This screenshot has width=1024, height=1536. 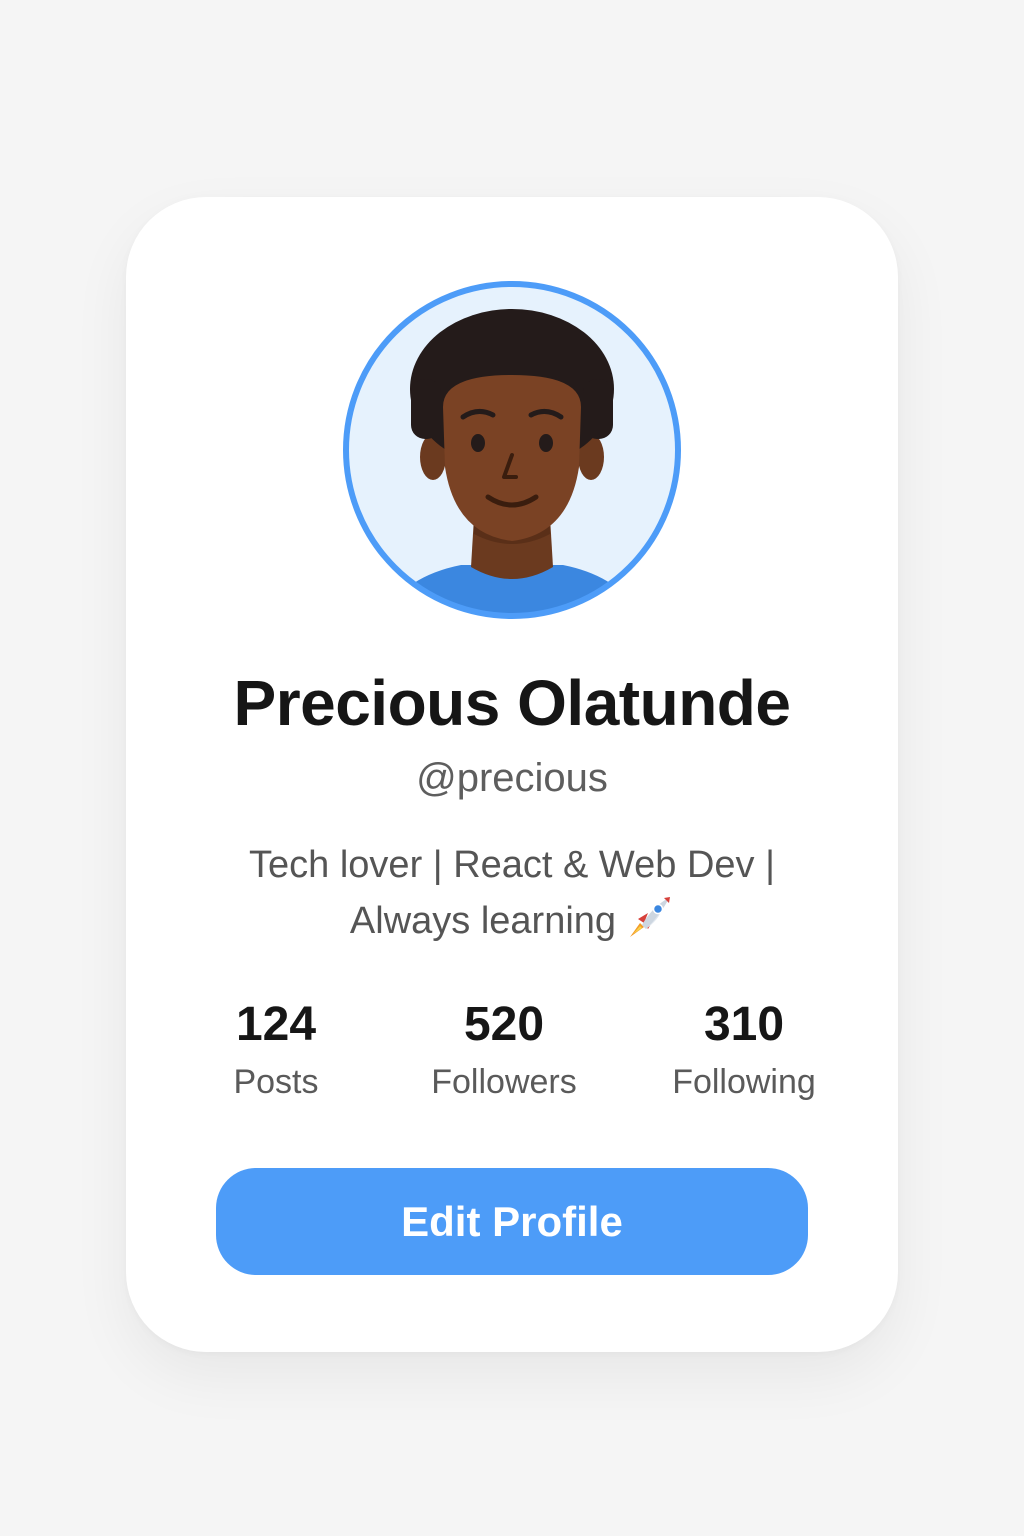 I want to click on bio-line-2-text: Always learning, so click(x=483, y=921).